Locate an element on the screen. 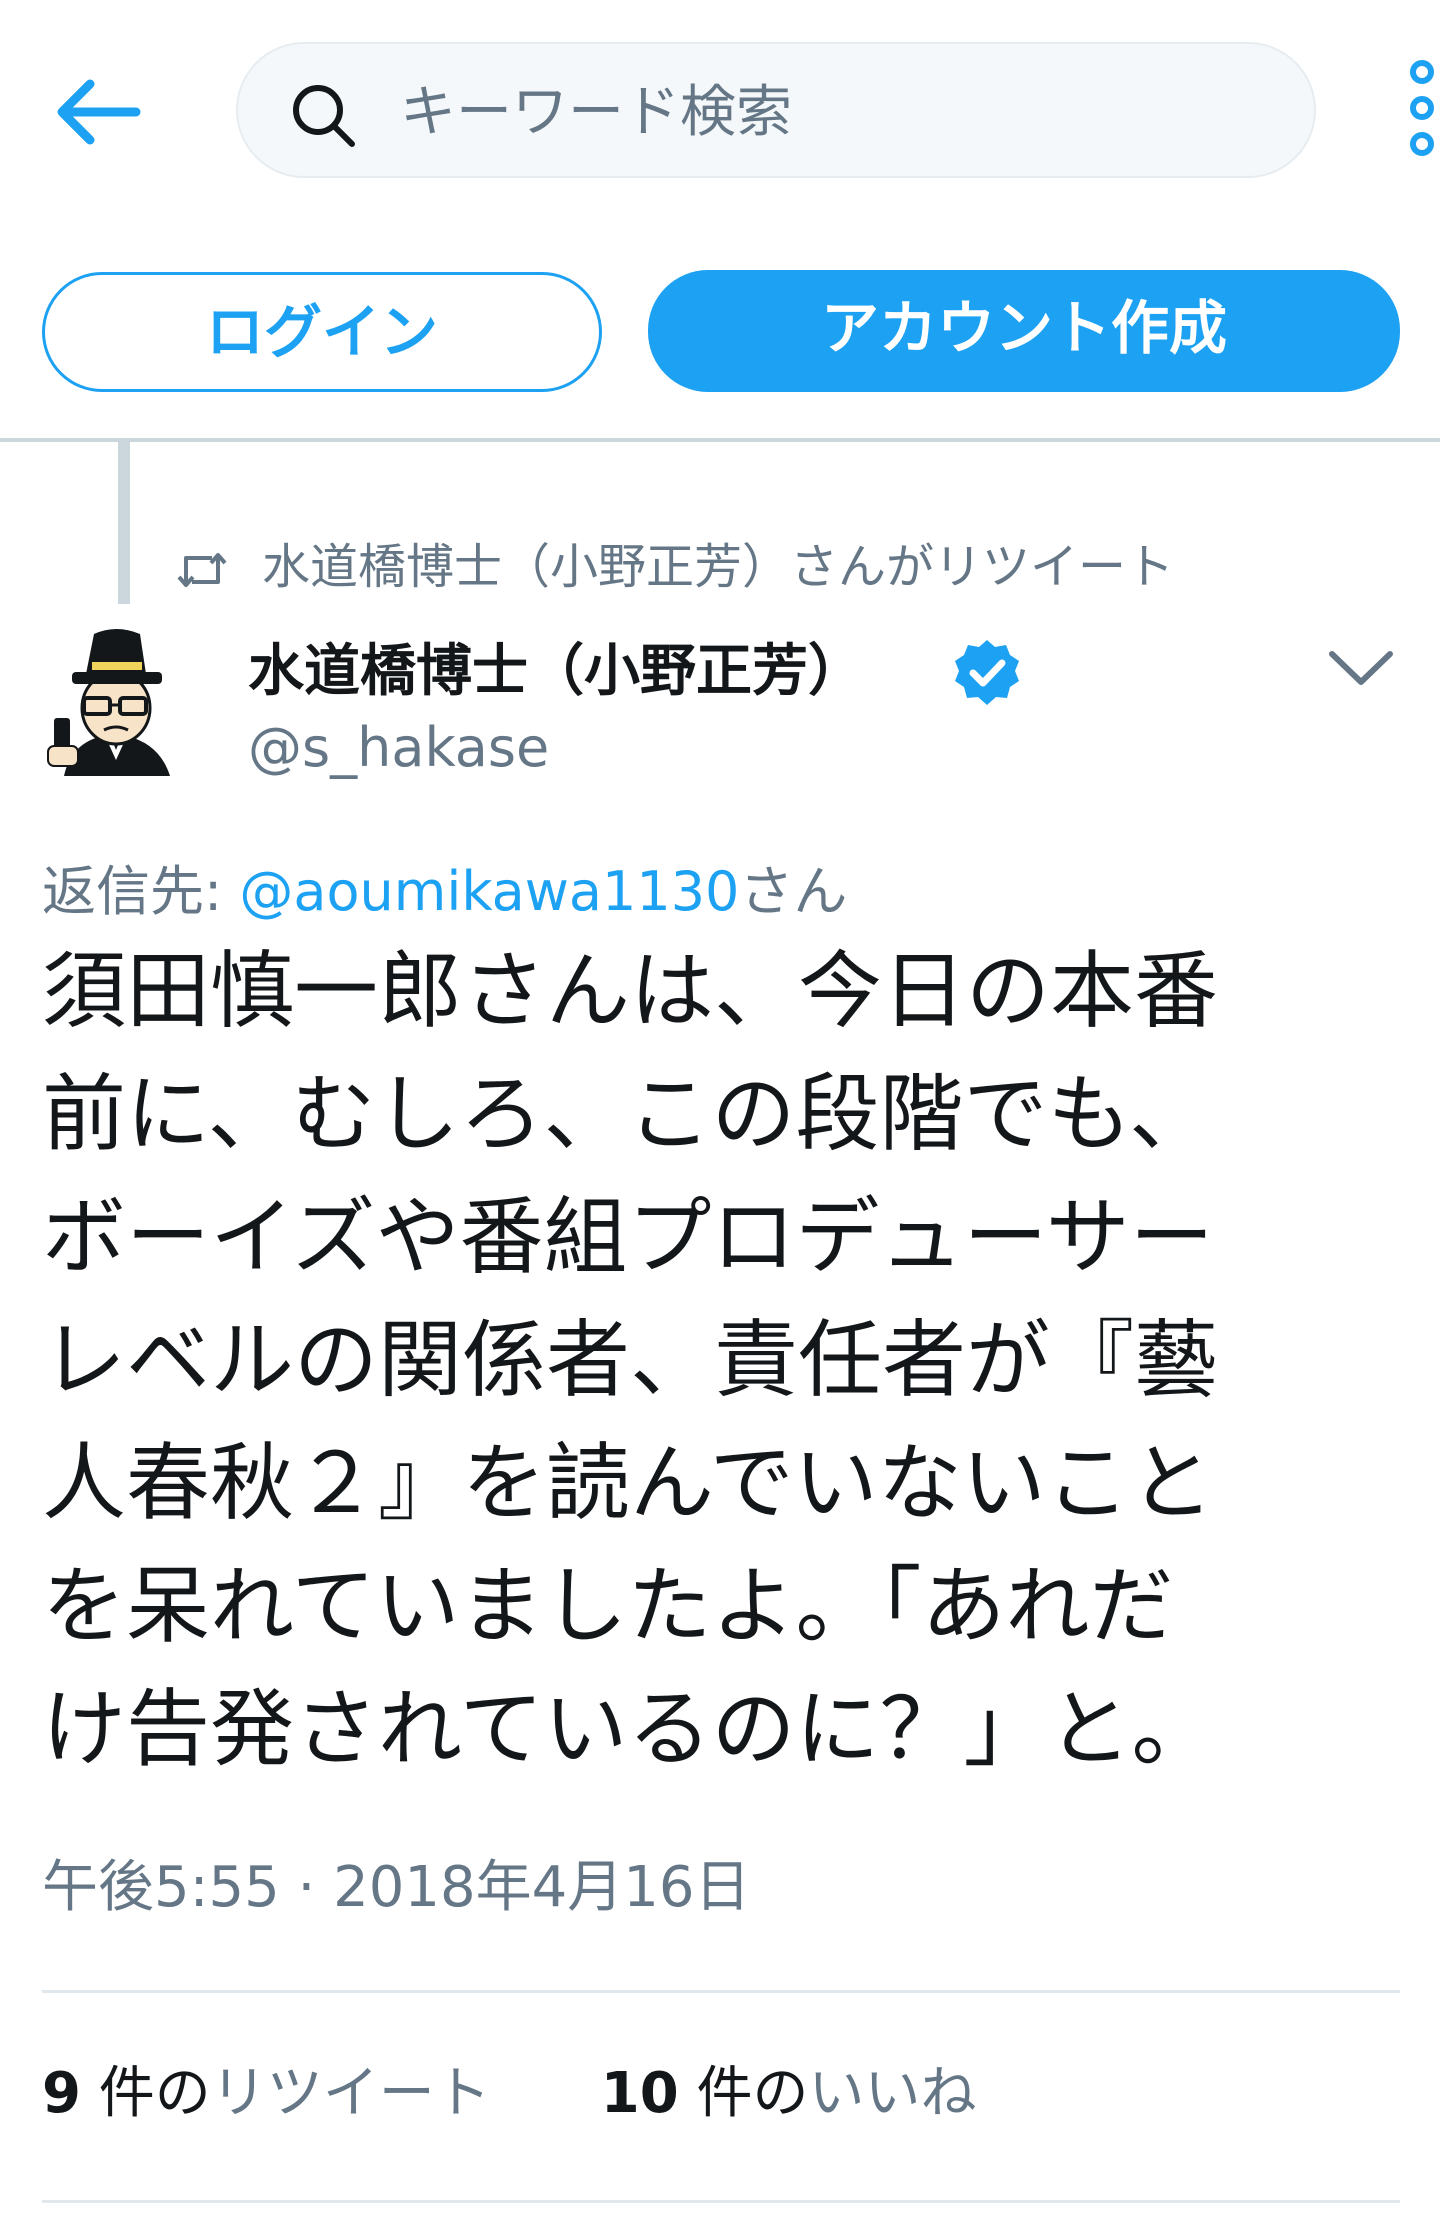  chevron-down-icon is located at coordinates (1361, 668).